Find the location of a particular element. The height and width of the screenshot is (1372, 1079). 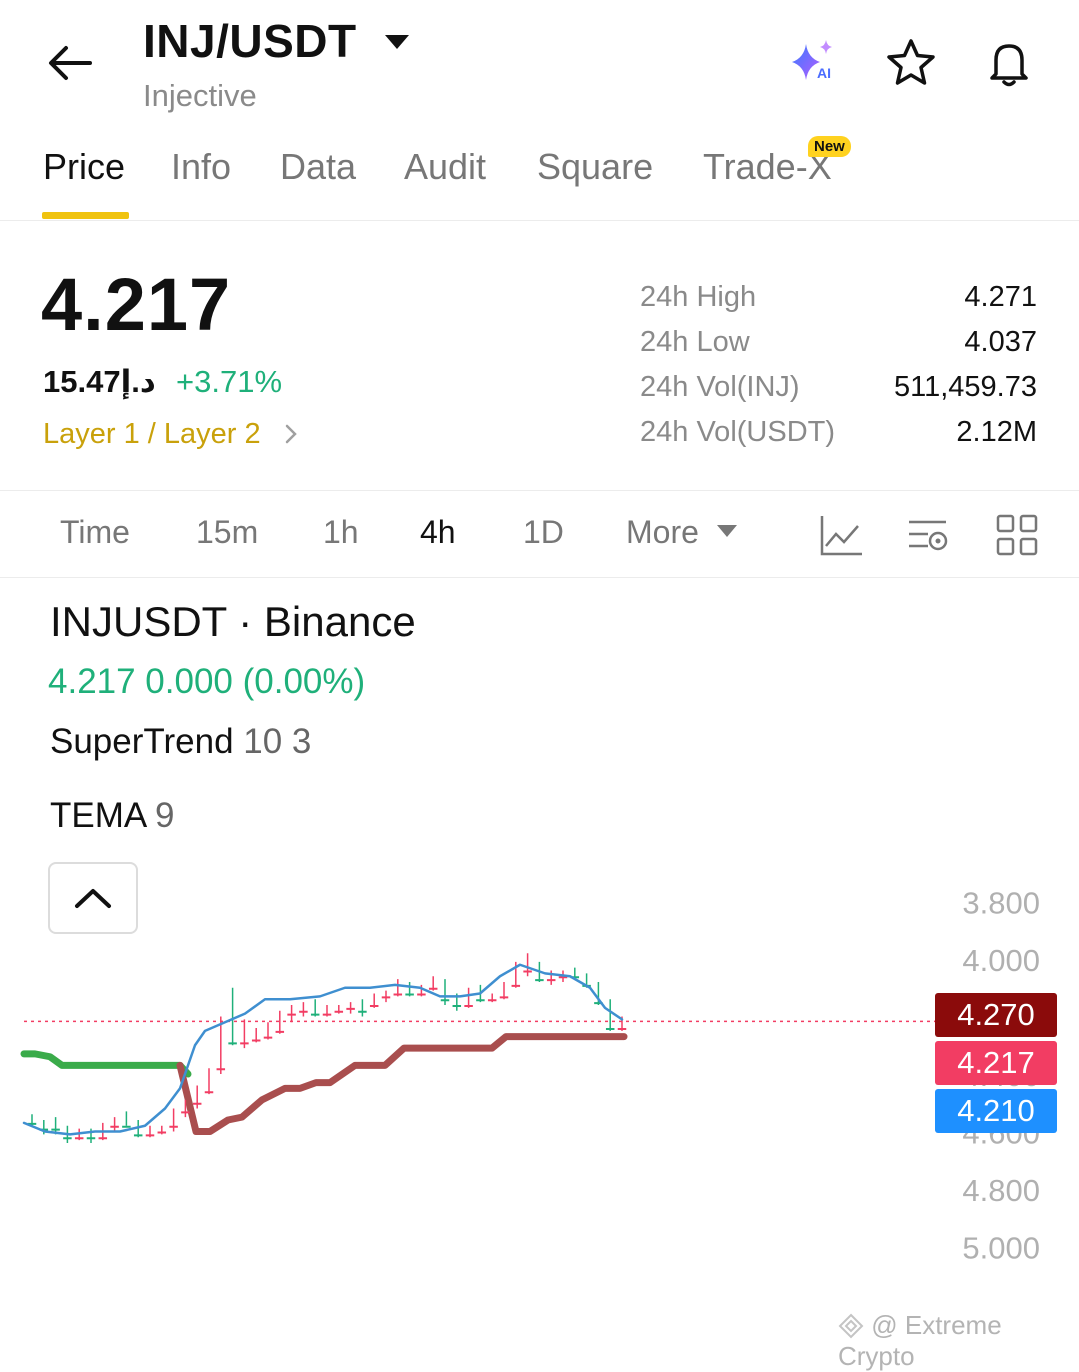

chart-symbol: INJUSDT · Binance is located at coordinates (233, 621).